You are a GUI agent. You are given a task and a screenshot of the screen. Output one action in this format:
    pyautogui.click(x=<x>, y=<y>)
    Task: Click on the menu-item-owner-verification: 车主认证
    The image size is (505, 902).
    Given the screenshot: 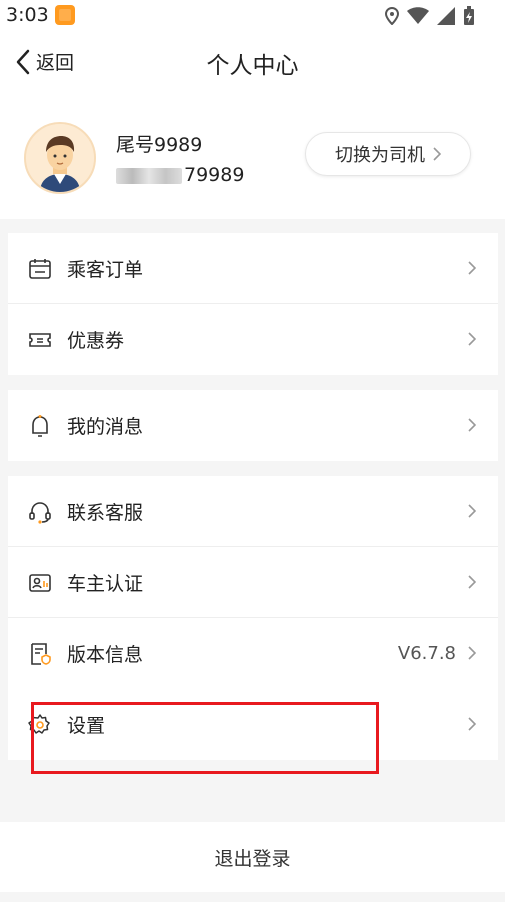 What is the action you would take?
    pyautogui.click(x=253, y=582)
    